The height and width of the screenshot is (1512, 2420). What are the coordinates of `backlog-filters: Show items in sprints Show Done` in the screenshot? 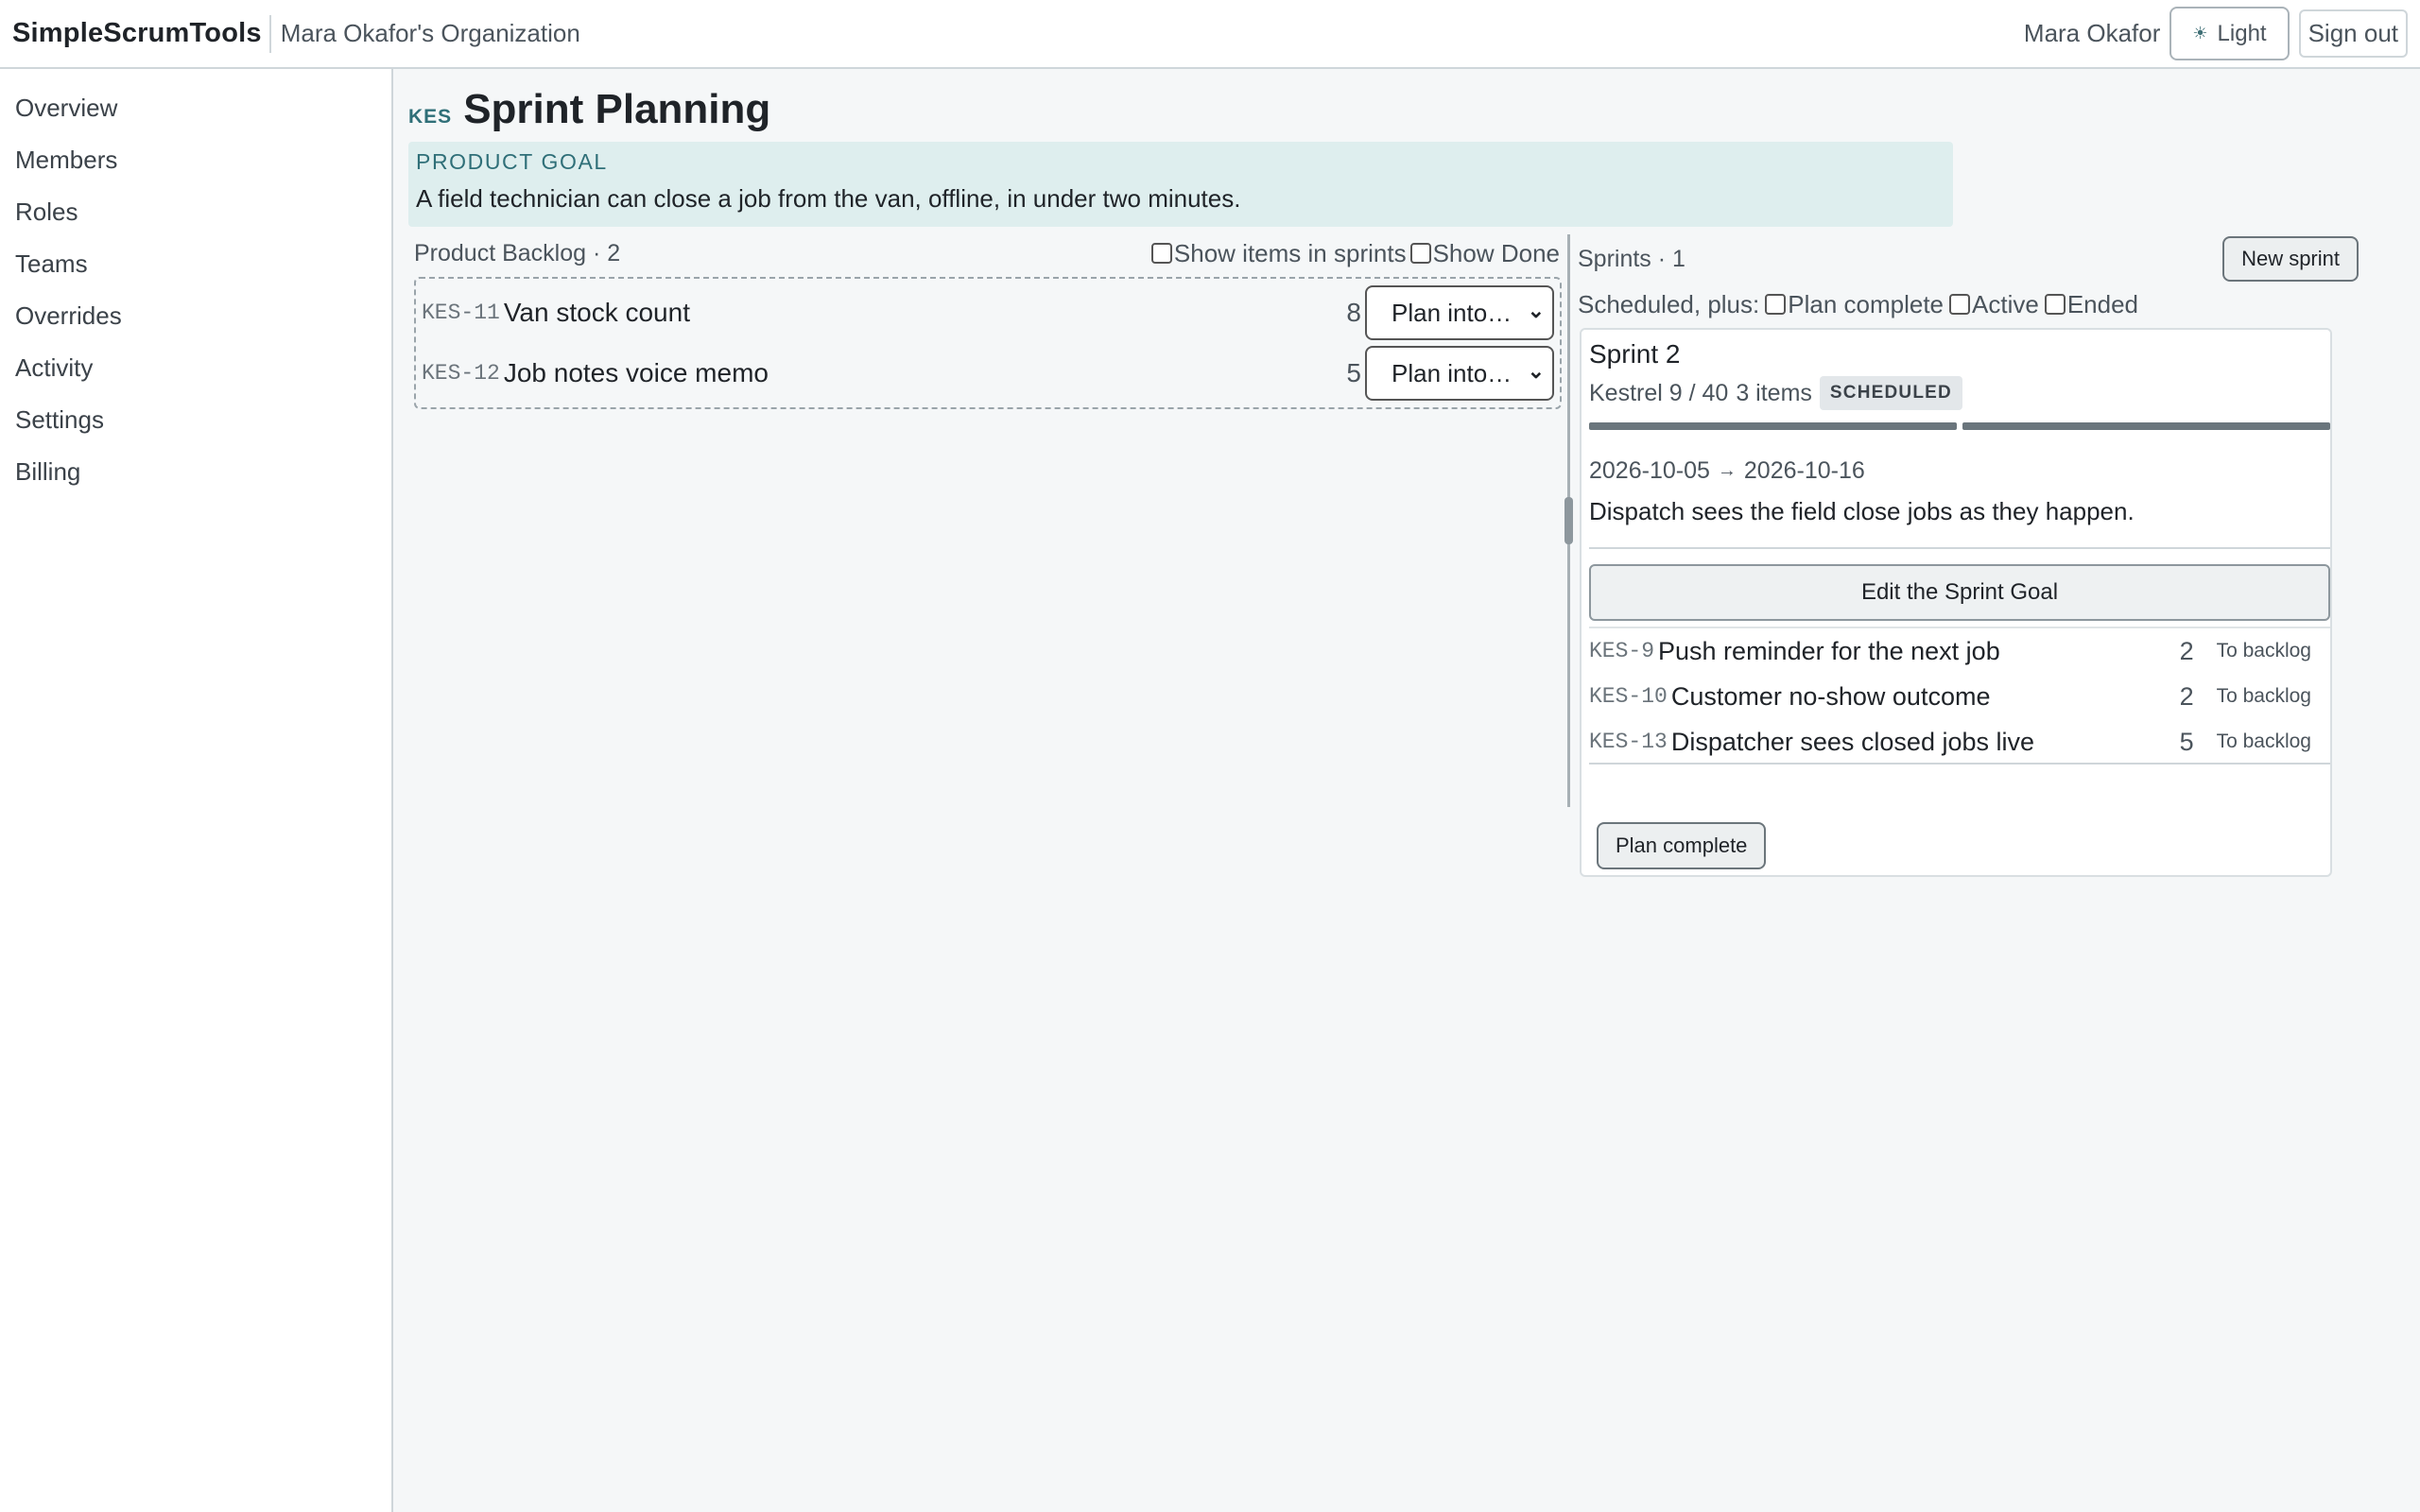 It's located at (1355, 253).